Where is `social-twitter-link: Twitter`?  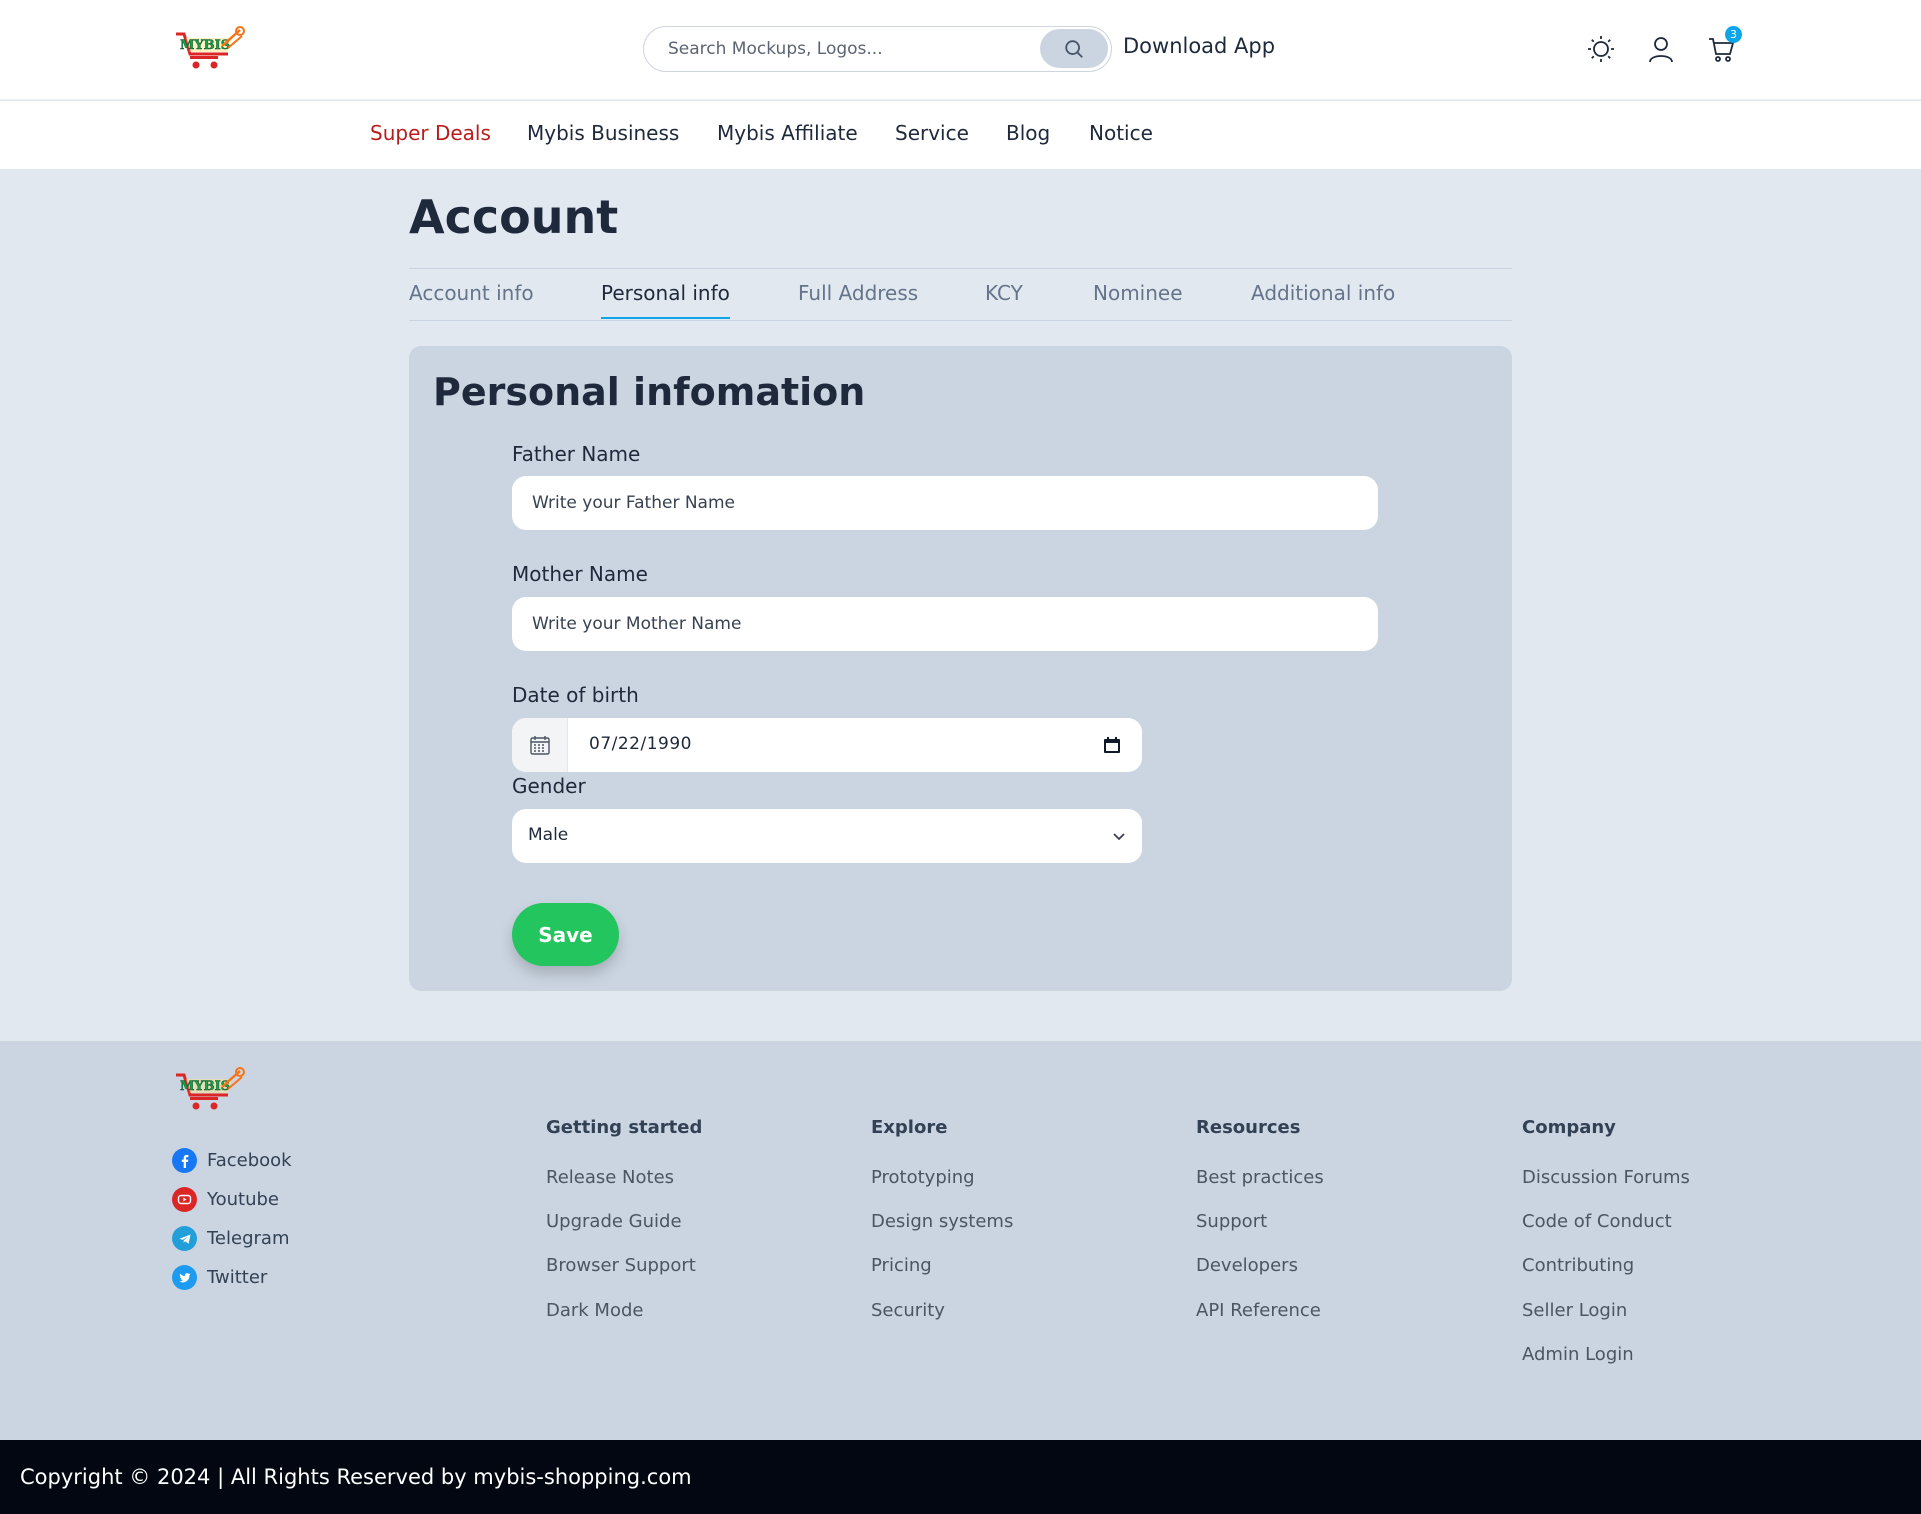
social-twitter-link: Twitter is located at coordinates (219, 1277).